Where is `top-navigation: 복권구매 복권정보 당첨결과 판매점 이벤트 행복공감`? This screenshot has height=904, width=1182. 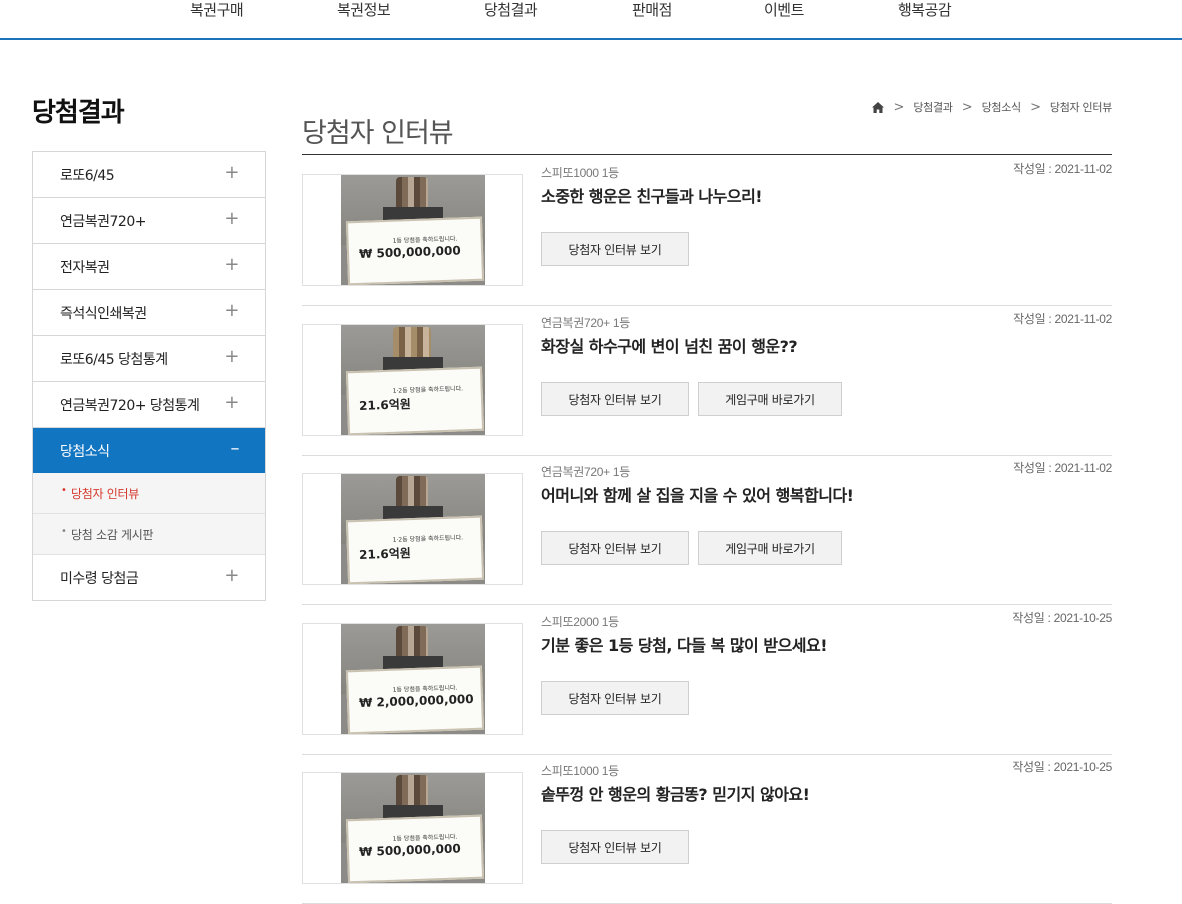
top-navigation: 복권구매 복권정보 당첨결과 판매점 이벤트 행복공감 is located at coordinates (591, 20).